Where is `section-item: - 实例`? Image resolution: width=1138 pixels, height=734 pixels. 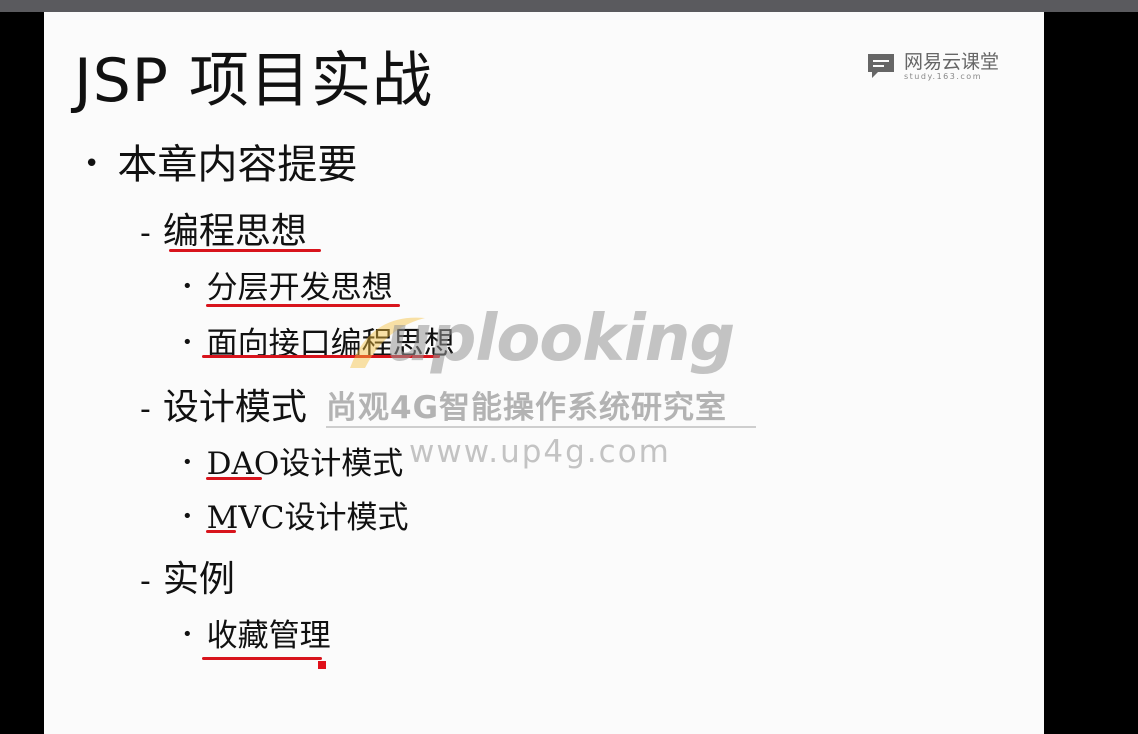 section-item: - 实例 is located at coordinates (187, 576).